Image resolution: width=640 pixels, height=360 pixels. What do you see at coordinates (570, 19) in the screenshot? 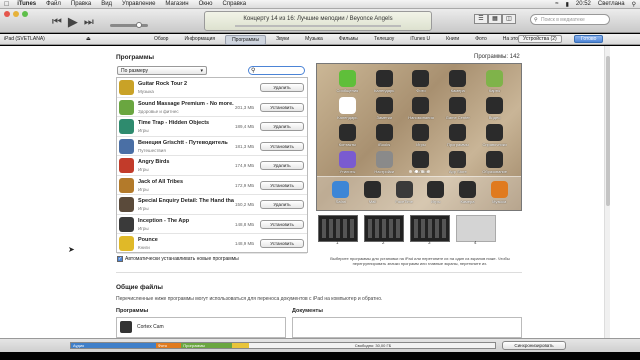
I see `library-search-input: ⚲ Поиск в медиатеке` at bounding box center [570, 19].